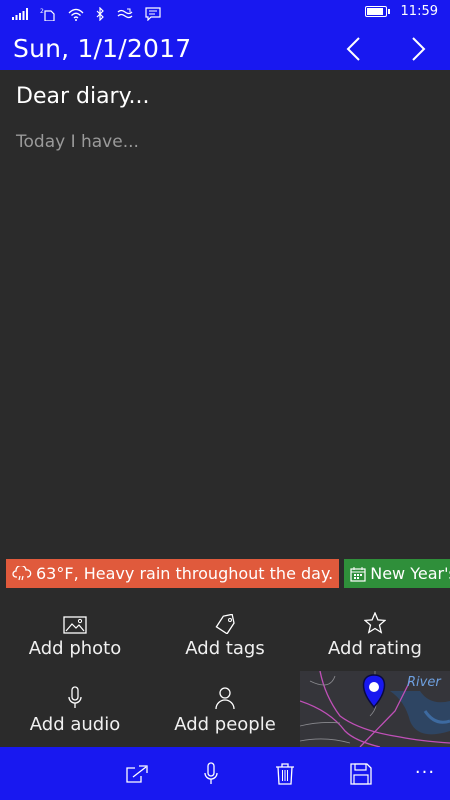  What do you see at coordinates (76, 14) in the screenshot?
I see `wifi-icon` at bounding box center [76, 14].